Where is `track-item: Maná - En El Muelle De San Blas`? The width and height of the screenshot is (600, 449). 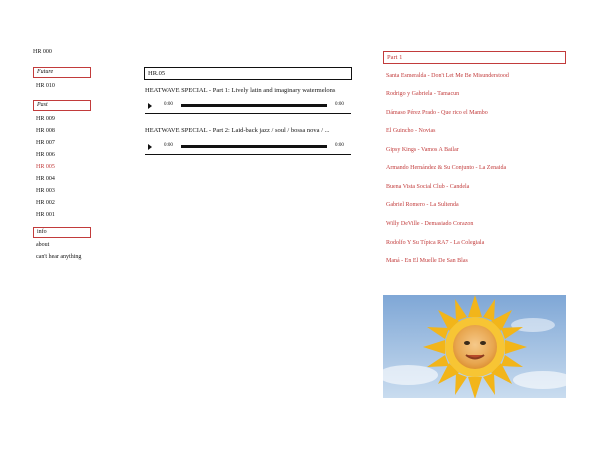 track-item: Maná - En El Muelle De San Blas is located at coordinates (427, 261).